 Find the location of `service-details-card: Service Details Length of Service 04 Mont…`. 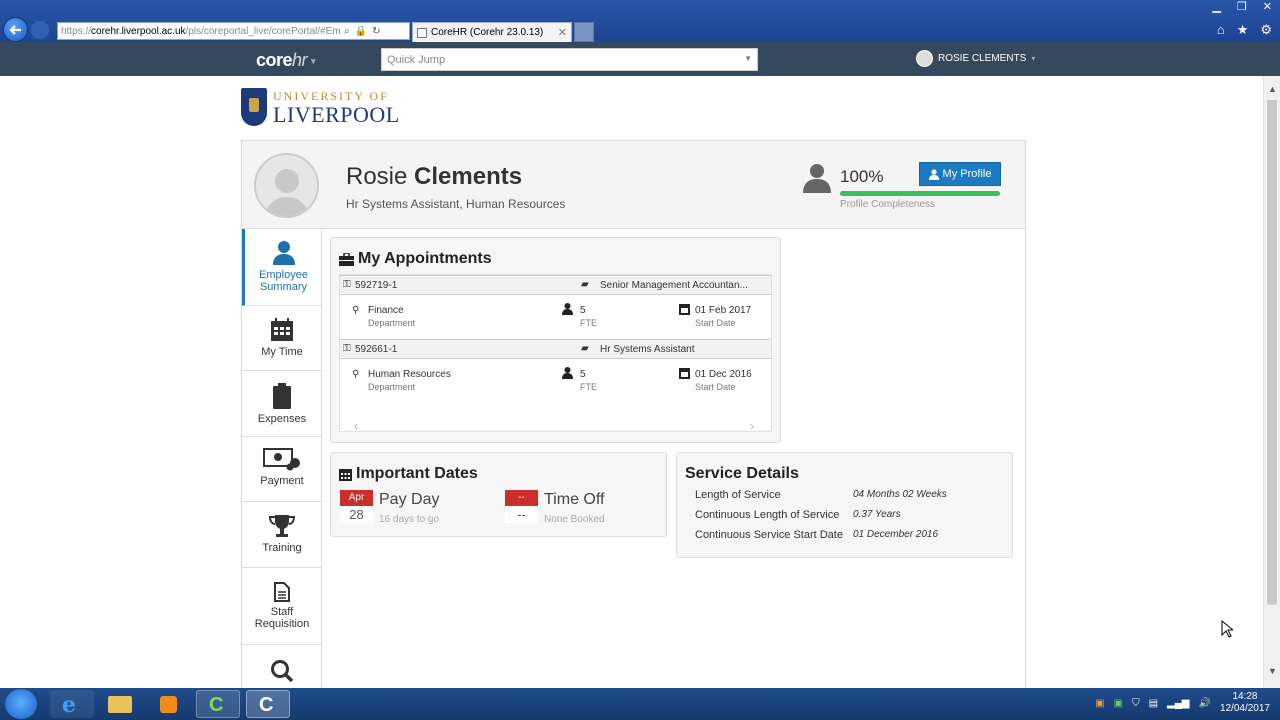

service-details-card: Service Details Length of Service 04 Mont… is located at coordinates (844, 505).